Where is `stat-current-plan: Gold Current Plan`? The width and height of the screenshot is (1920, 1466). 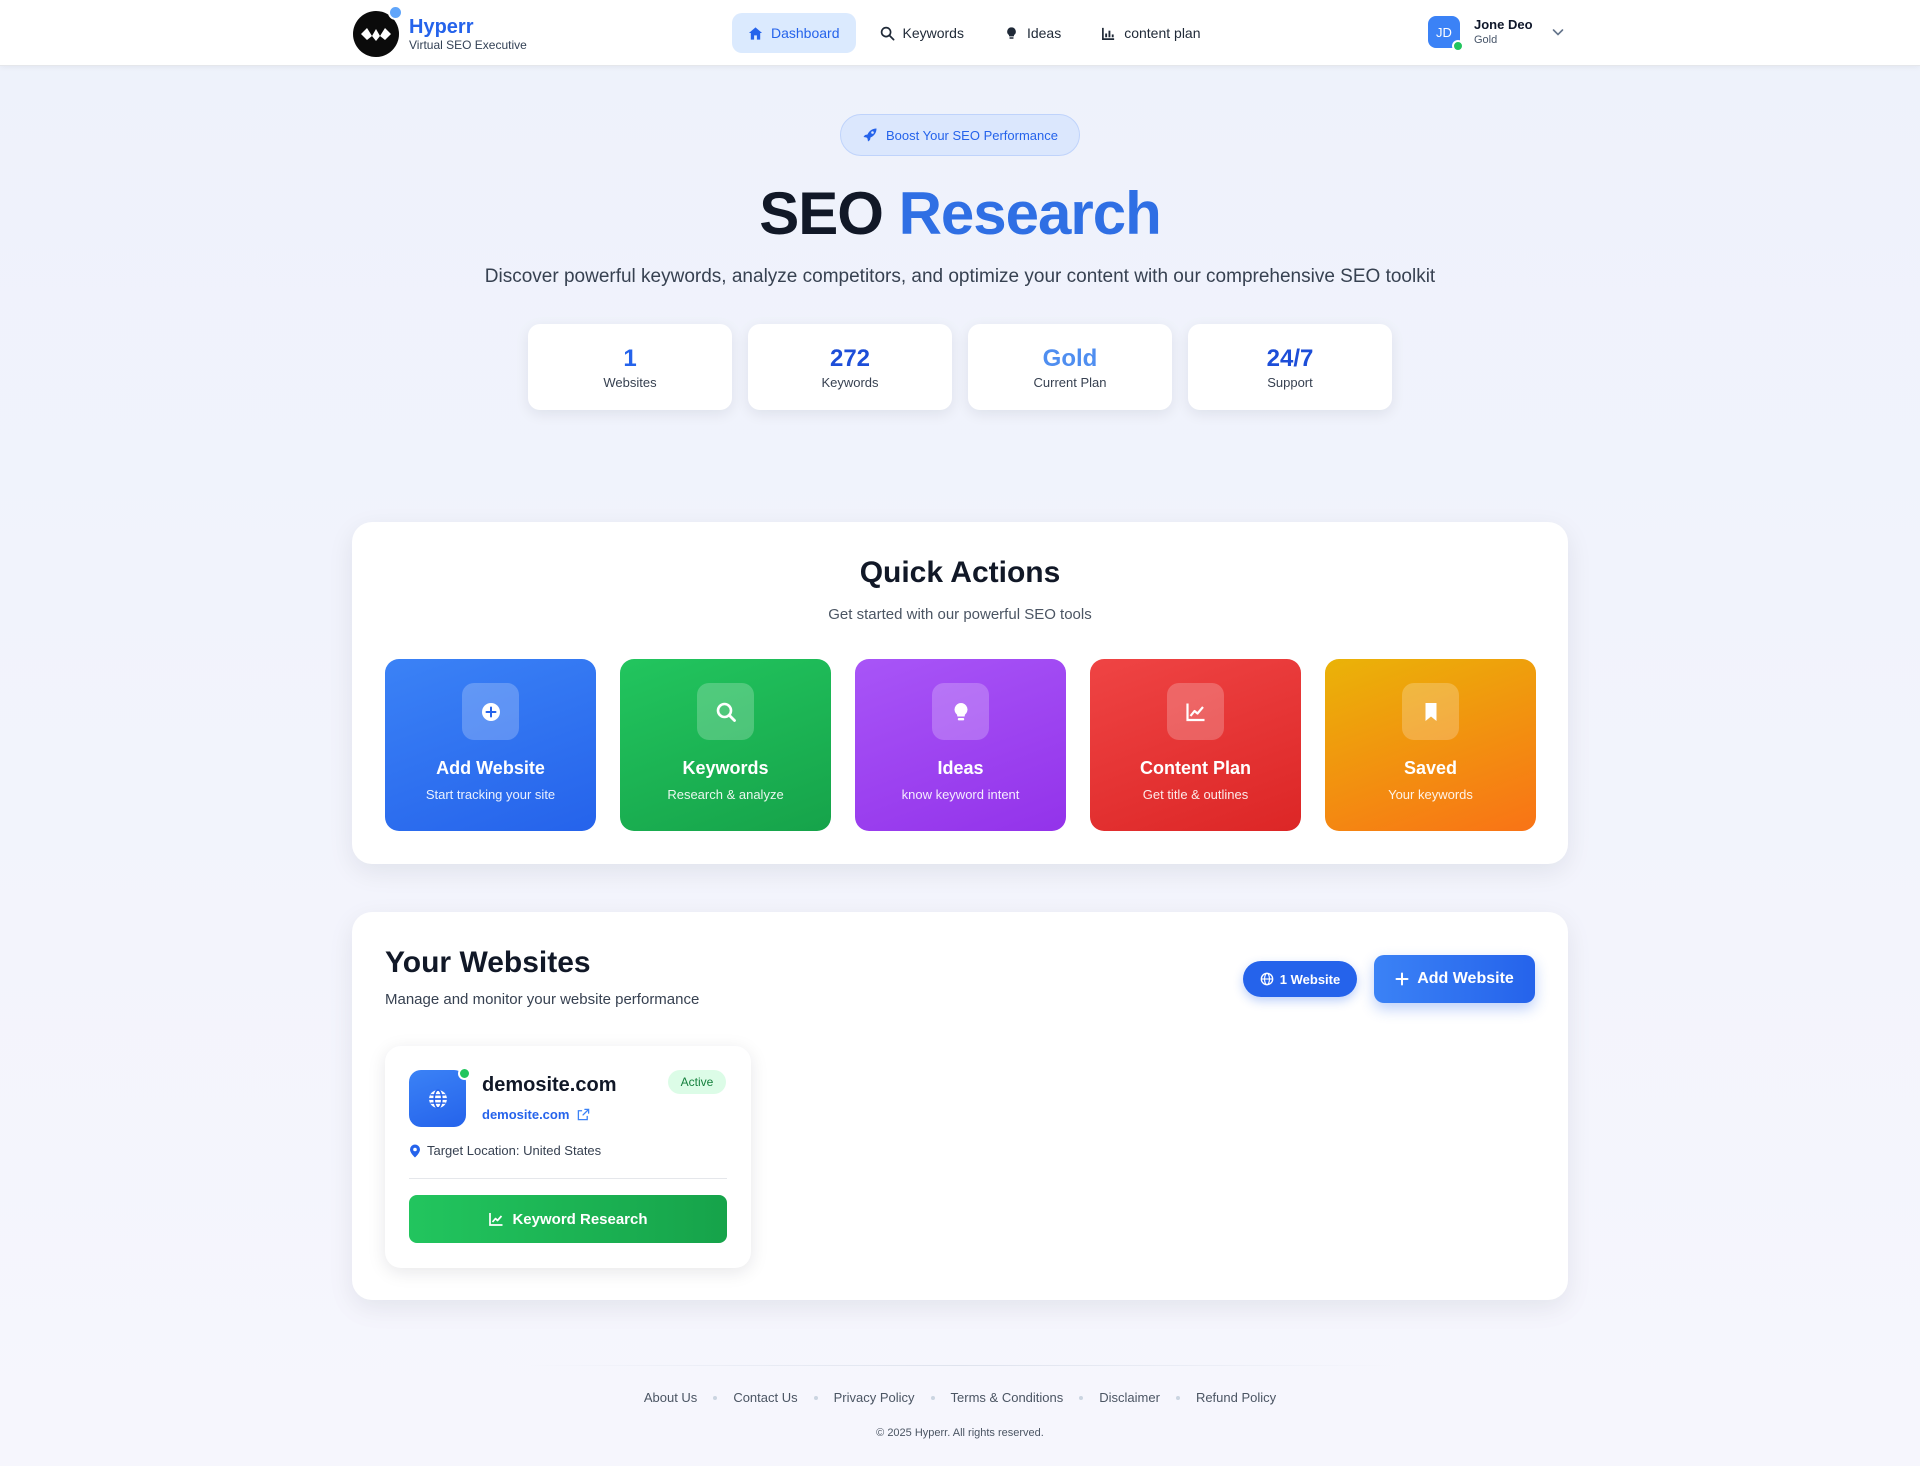
stat-current-plan: Gold Current Plan is located at coordinates (1070, 367).